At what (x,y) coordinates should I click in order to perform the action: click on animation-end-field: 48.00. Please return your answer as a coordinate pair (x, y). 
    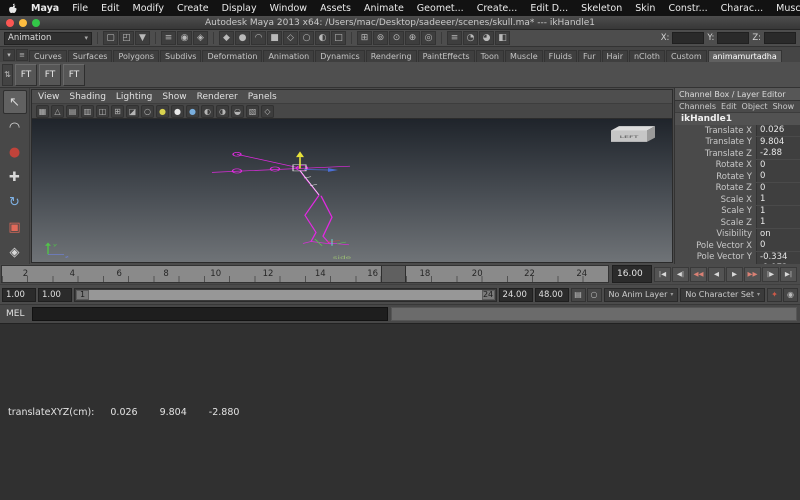
    Looking at the image, I should click on (551, 294).